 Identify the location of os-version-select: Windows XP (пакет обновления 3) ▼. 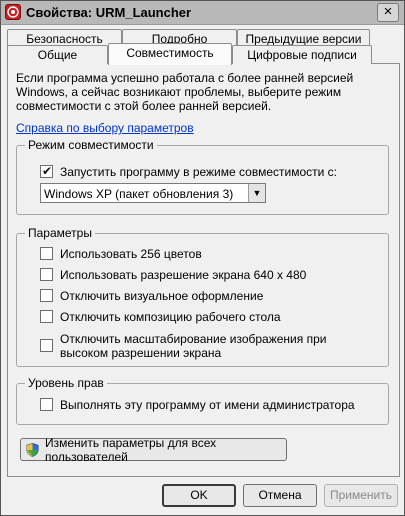
(153, 193).